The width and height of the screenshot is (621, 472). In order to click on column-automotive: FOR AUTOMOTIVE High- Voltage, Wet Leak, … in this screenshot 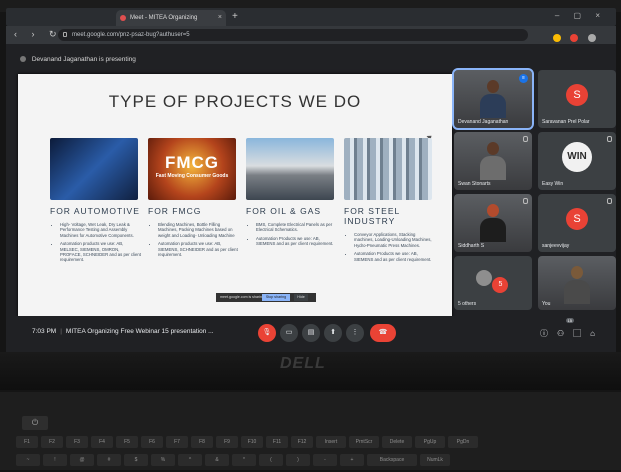, I will do `click(96, 202)`.